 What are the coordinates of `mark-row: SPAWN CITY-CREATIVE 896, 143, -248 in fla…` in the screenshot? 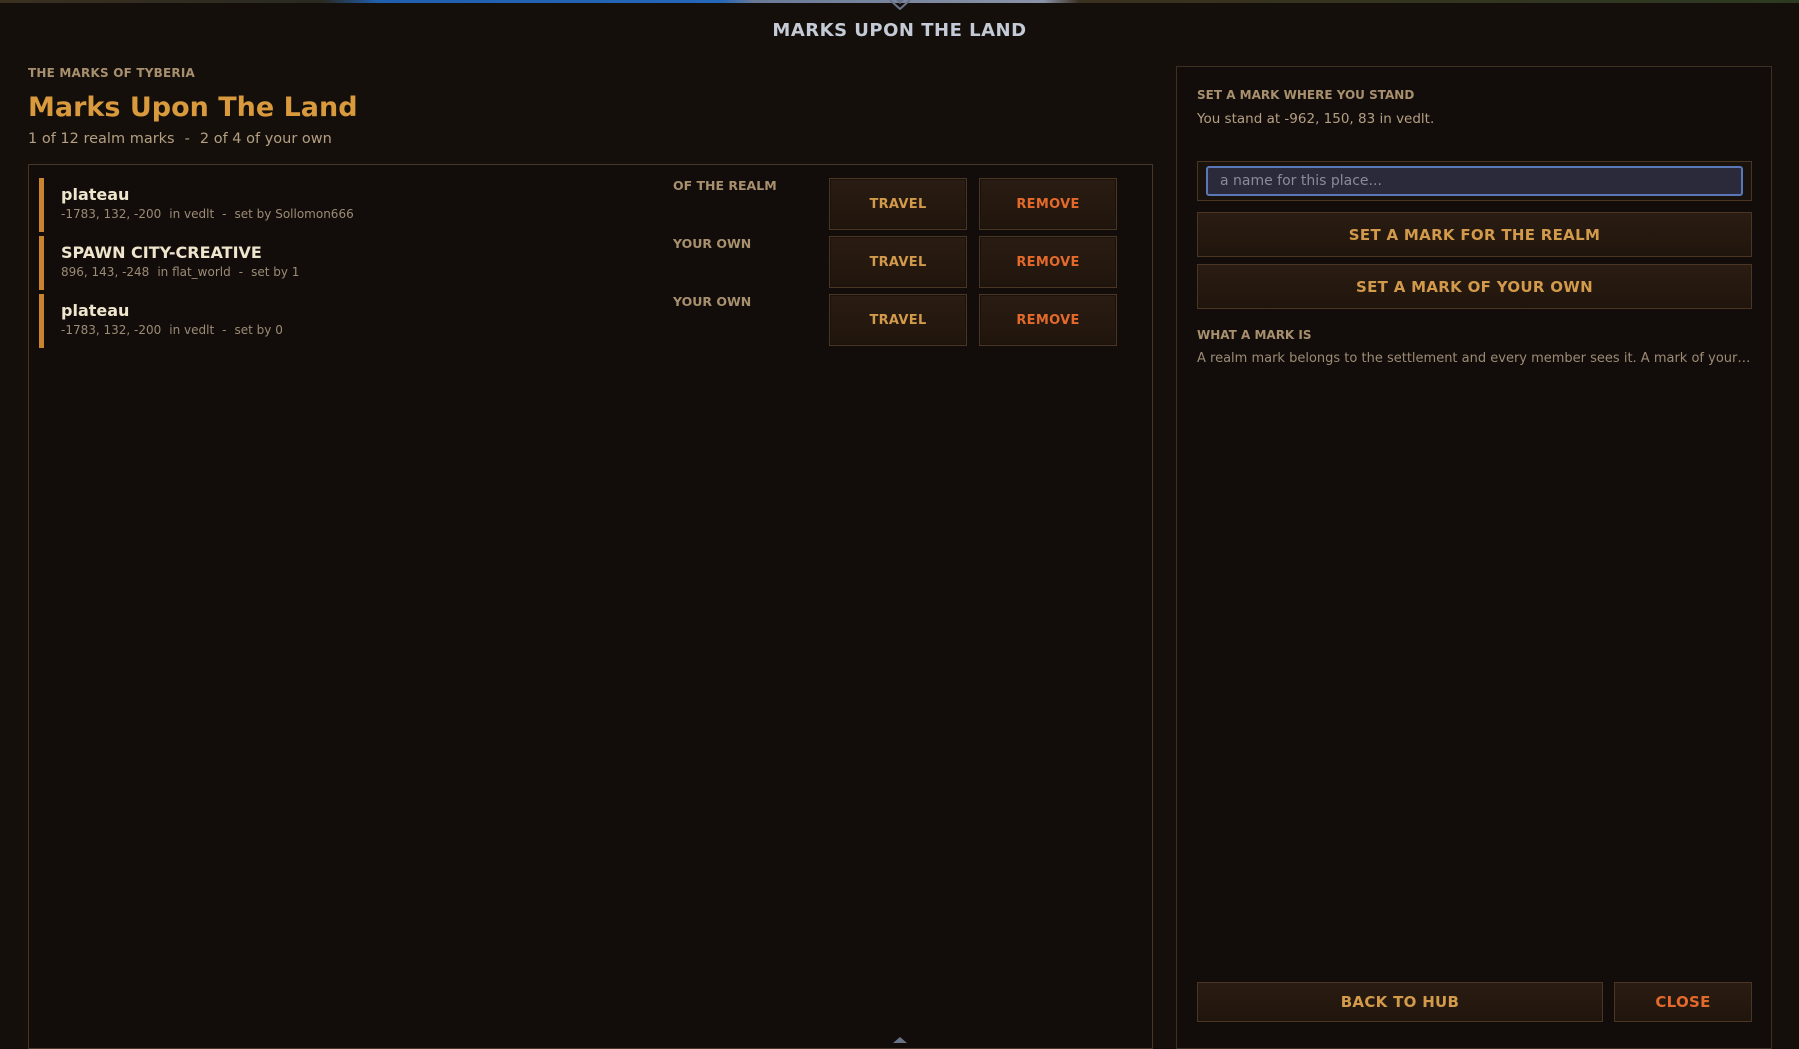 It's located at (589, 263).